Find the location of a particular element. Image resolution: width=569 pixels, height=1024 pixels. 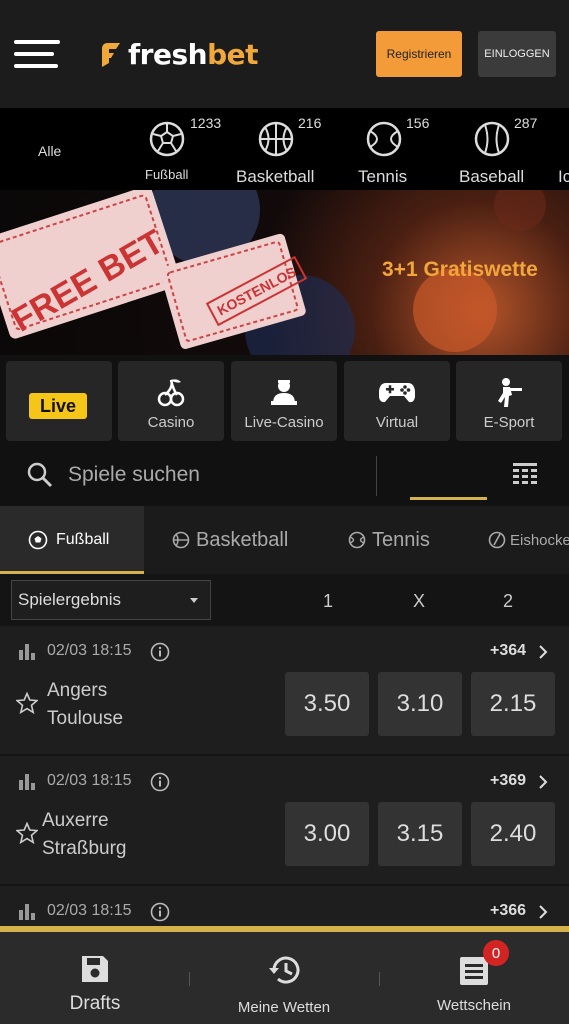

sport-label-basketball: Basketball is located at coordinates (275, 176).